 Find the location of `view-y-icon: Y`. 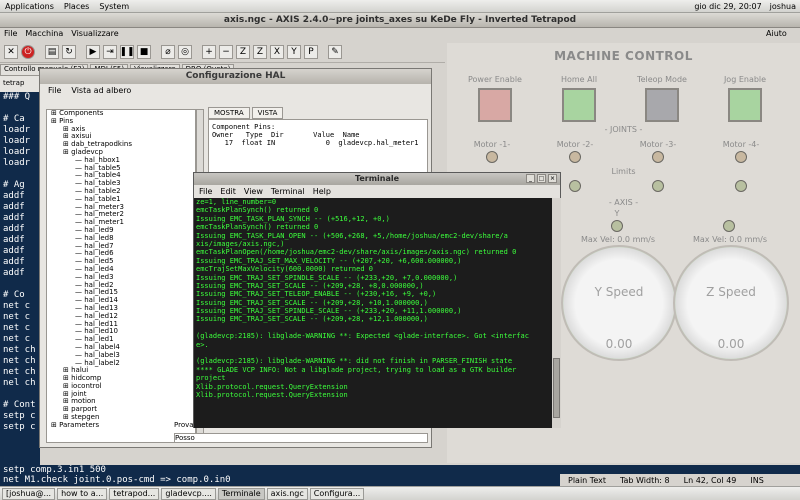

view-y-icon: Y is located at coordinates (294, 51).